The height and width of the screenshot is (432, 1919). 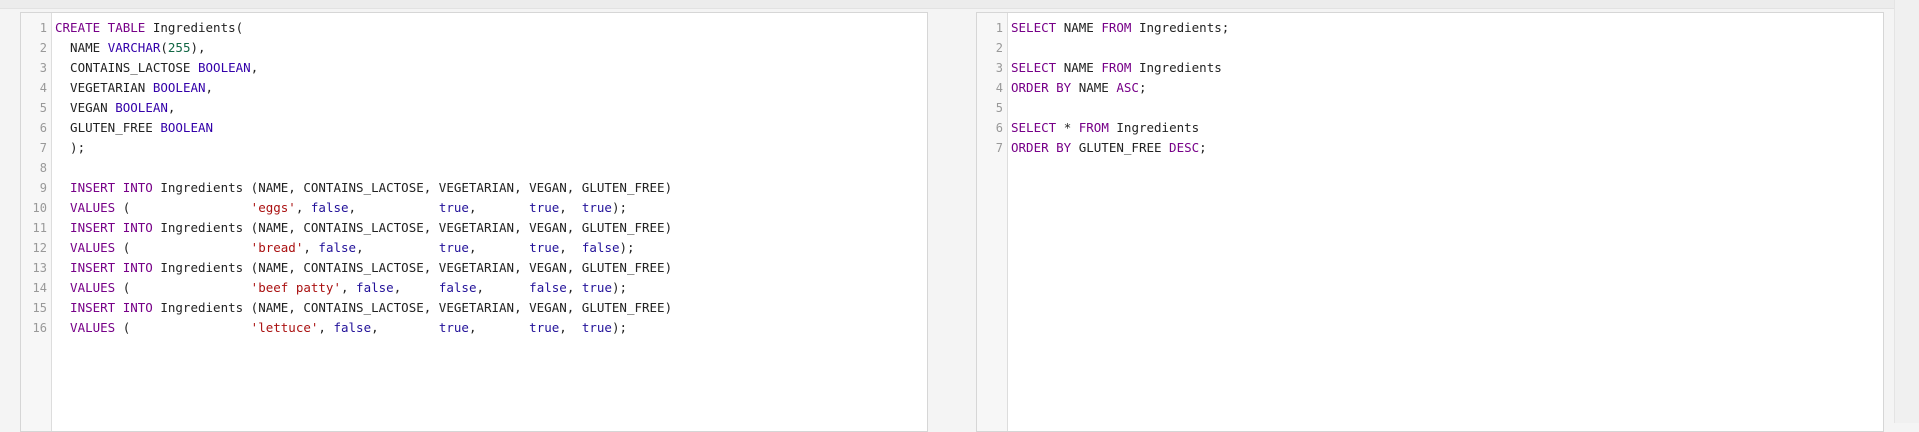 I want to click on code-token: GLUTEN_FREE, so click(x=108, y=127).